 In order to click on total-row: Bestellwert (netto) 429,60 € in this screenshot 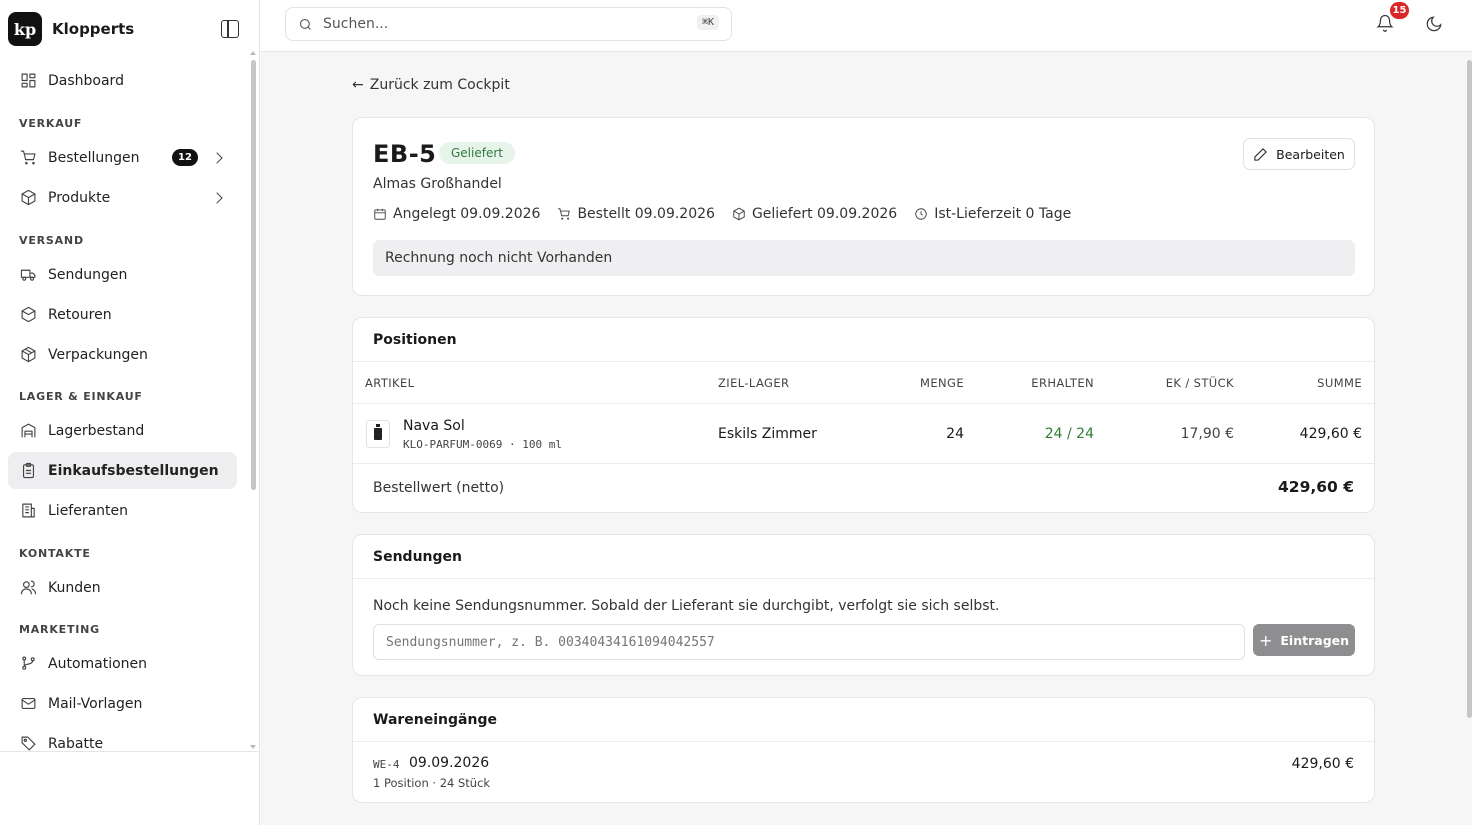, I will do `click(863, 488)`.